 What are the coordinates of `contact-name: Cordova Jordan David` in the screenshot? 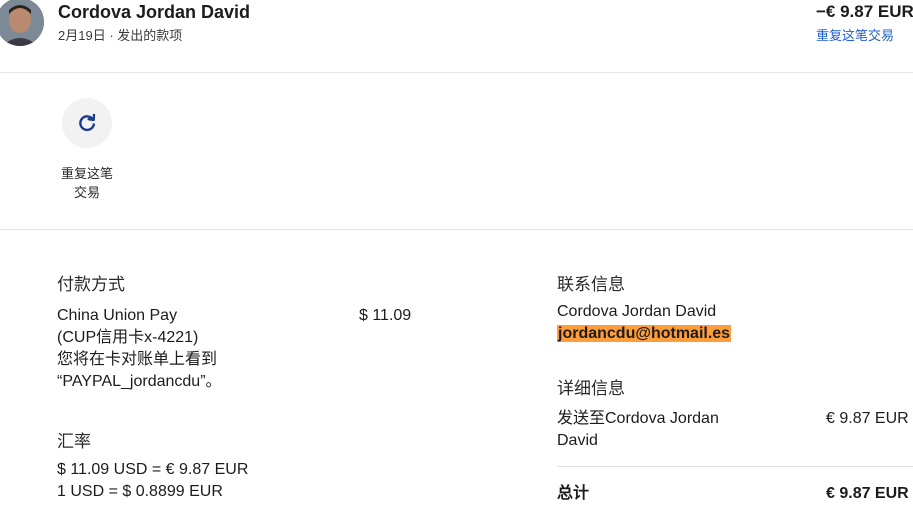 It's located at (154, 12).